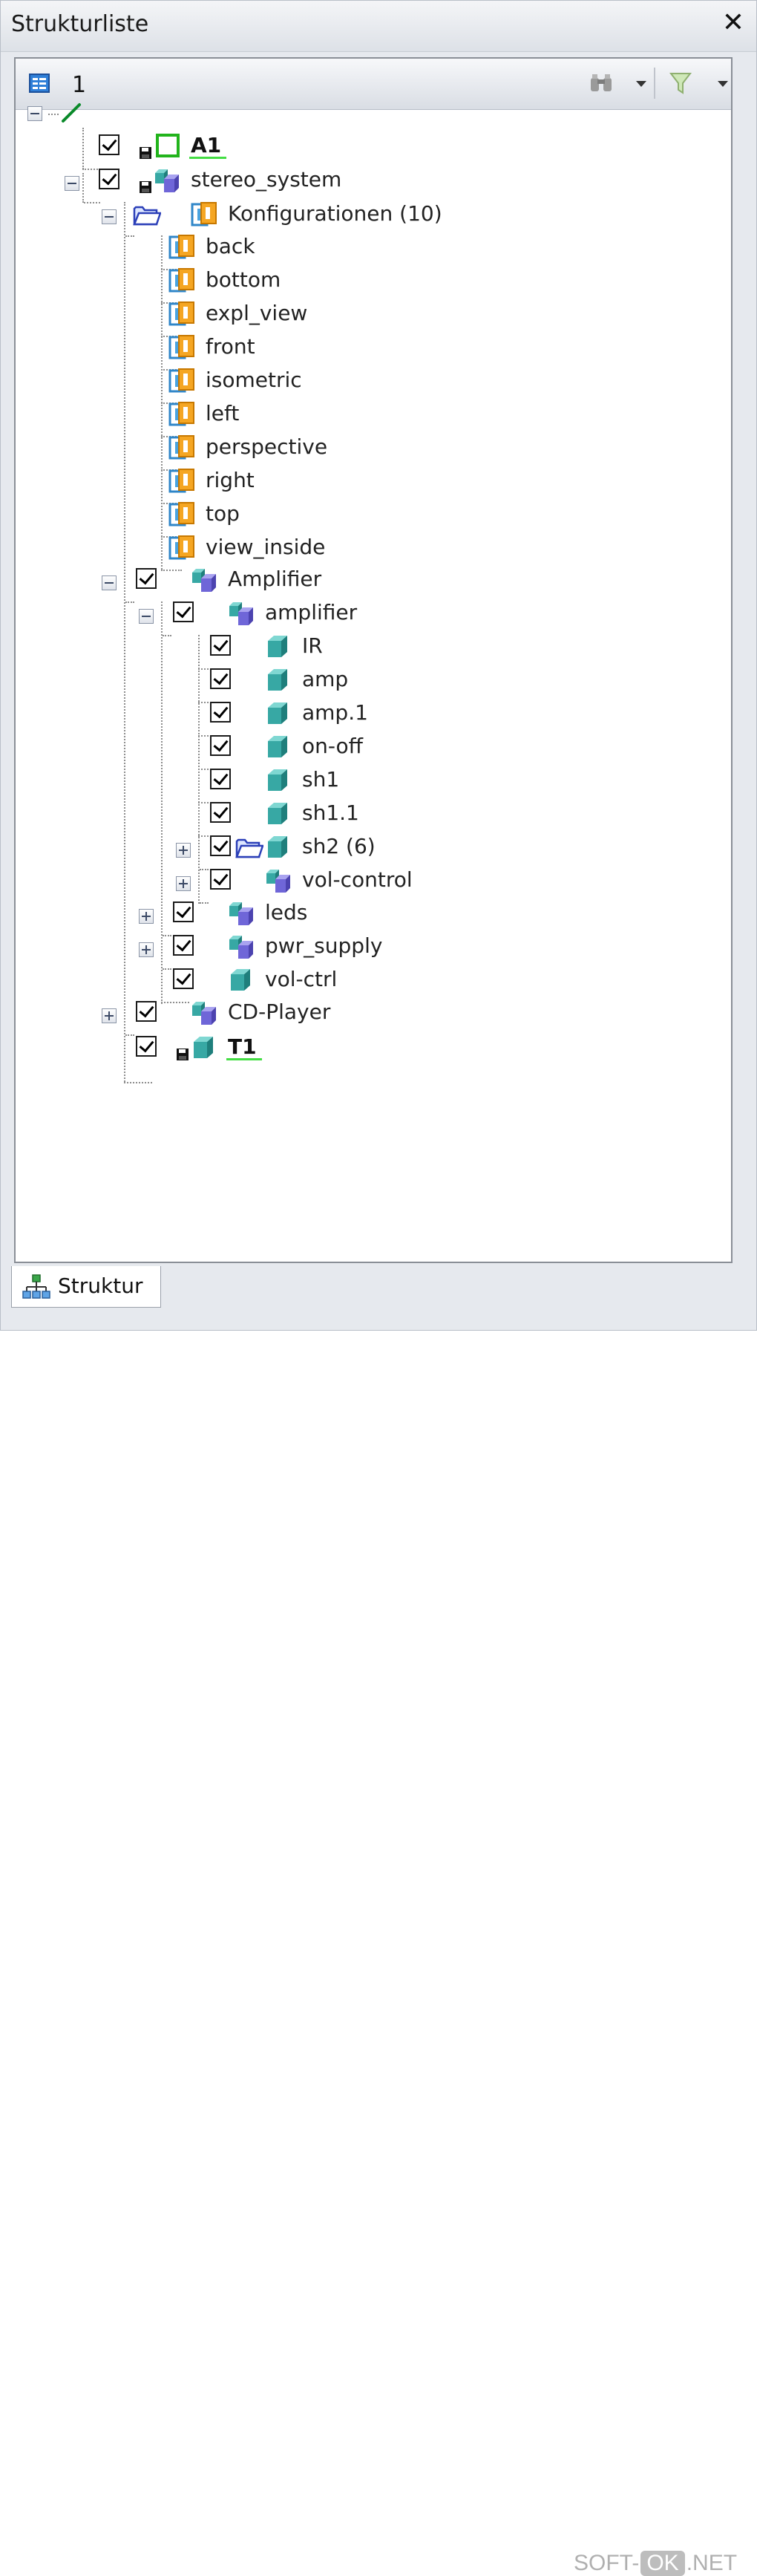 This screenshot has height=2576, width=757. What do you see at coordinates (109, 144) in the screenshot?
I see `visibility-checkbox-a1` at bounding box center [109, 144].